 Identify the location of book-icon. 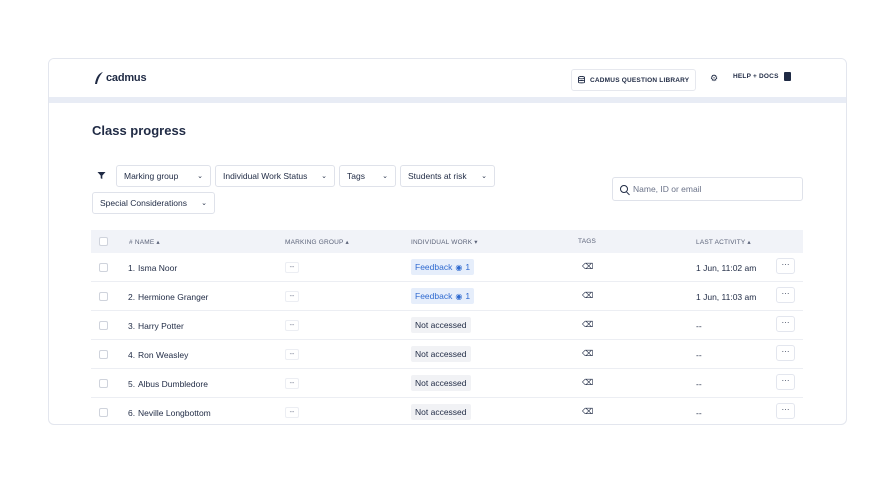
(787, 76).